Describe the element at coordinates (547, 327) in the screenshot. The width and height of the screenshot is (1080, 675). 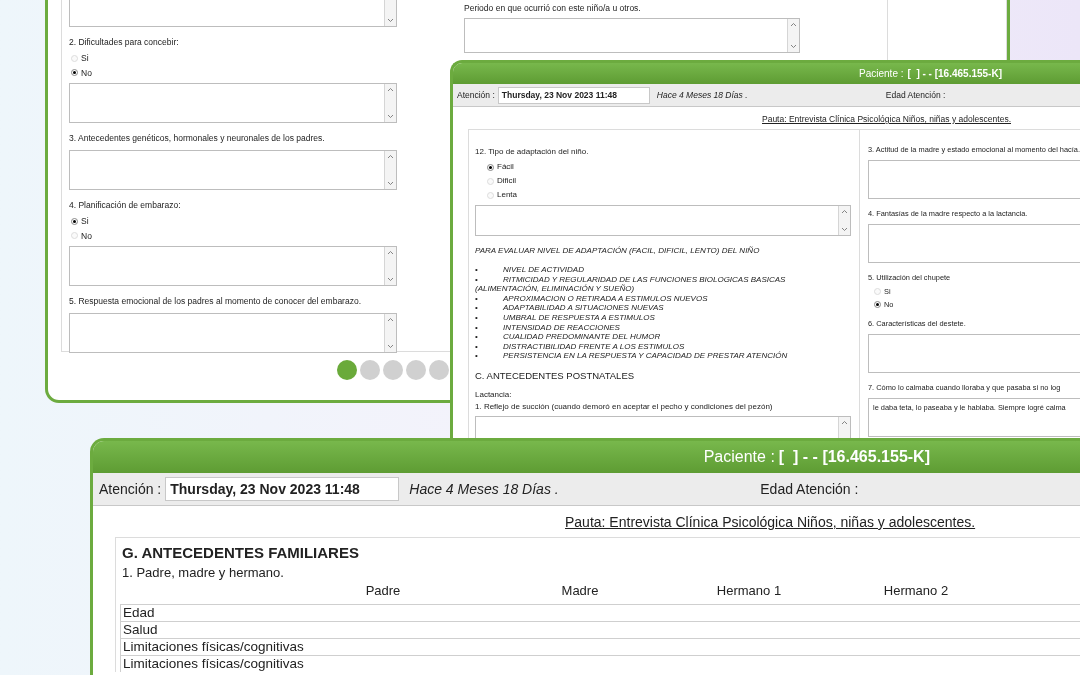
I see `bullet-item: • INTENSIDAD DE REACCIONES` at that location.